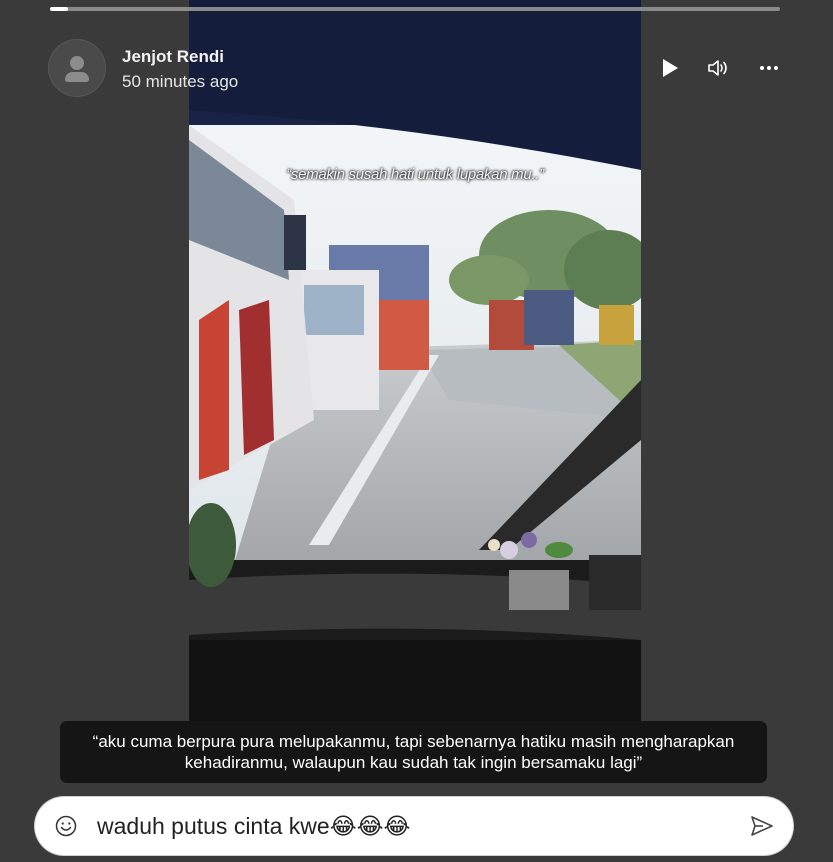 The width and height of the screenshot is (833, 862). Describe the element at coordinates (77, 63) in the screenshot. I see `avatar-placeholder-icon` at that location.